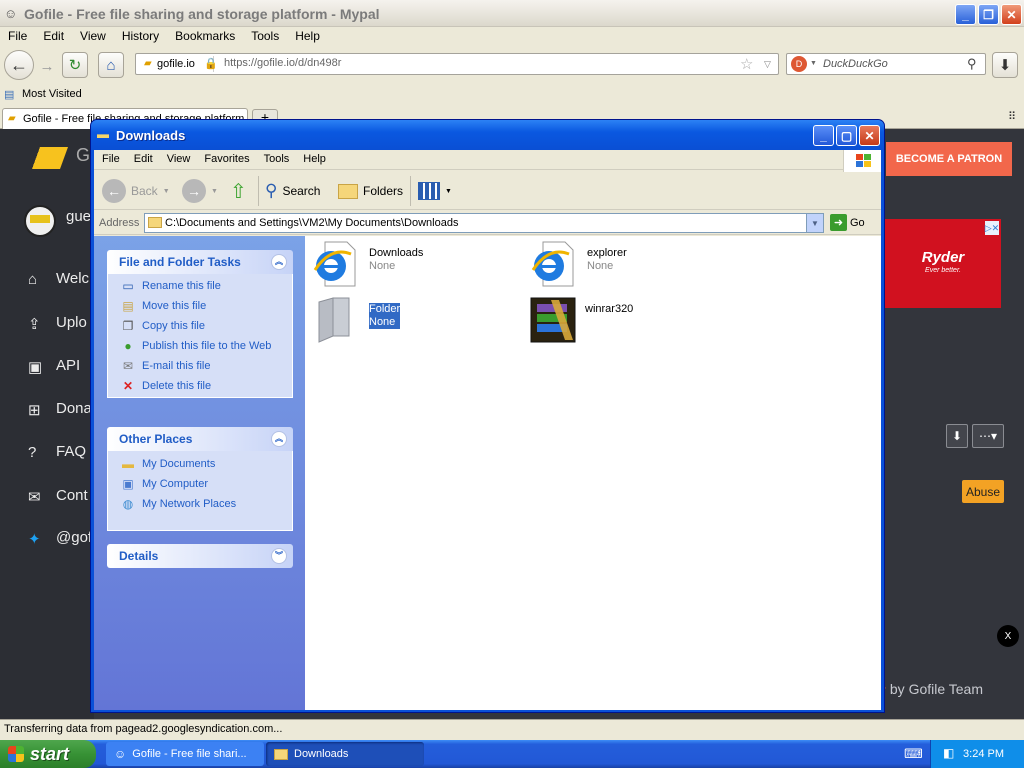 The image size is (1024, 768). Describe the element at coordinates (886, 64) in the screenshot. I see `search-bar: D ▼ DuckDuckGo ⚲` at that location.